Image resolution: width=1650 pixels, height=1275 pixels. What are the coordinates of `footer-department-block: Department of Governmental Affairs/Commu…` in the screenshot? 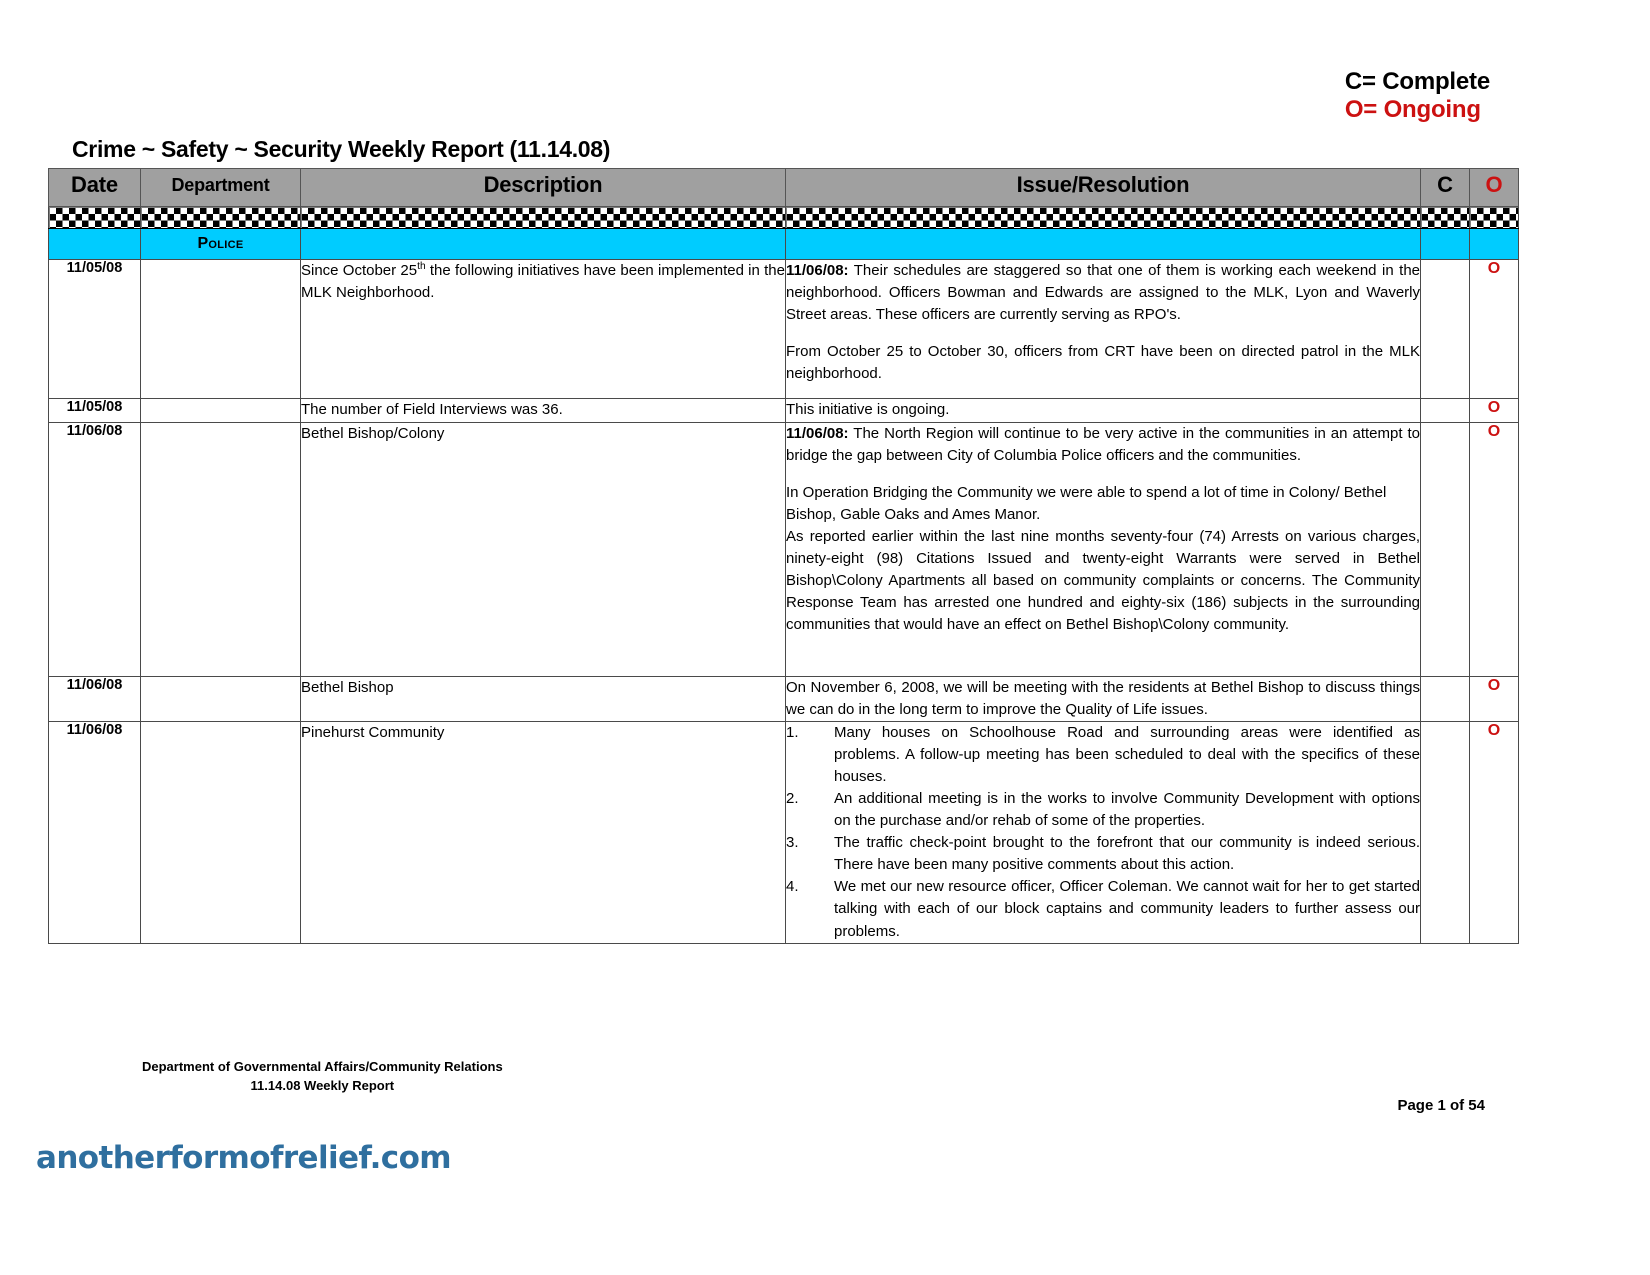 It's located at (322, 1077).